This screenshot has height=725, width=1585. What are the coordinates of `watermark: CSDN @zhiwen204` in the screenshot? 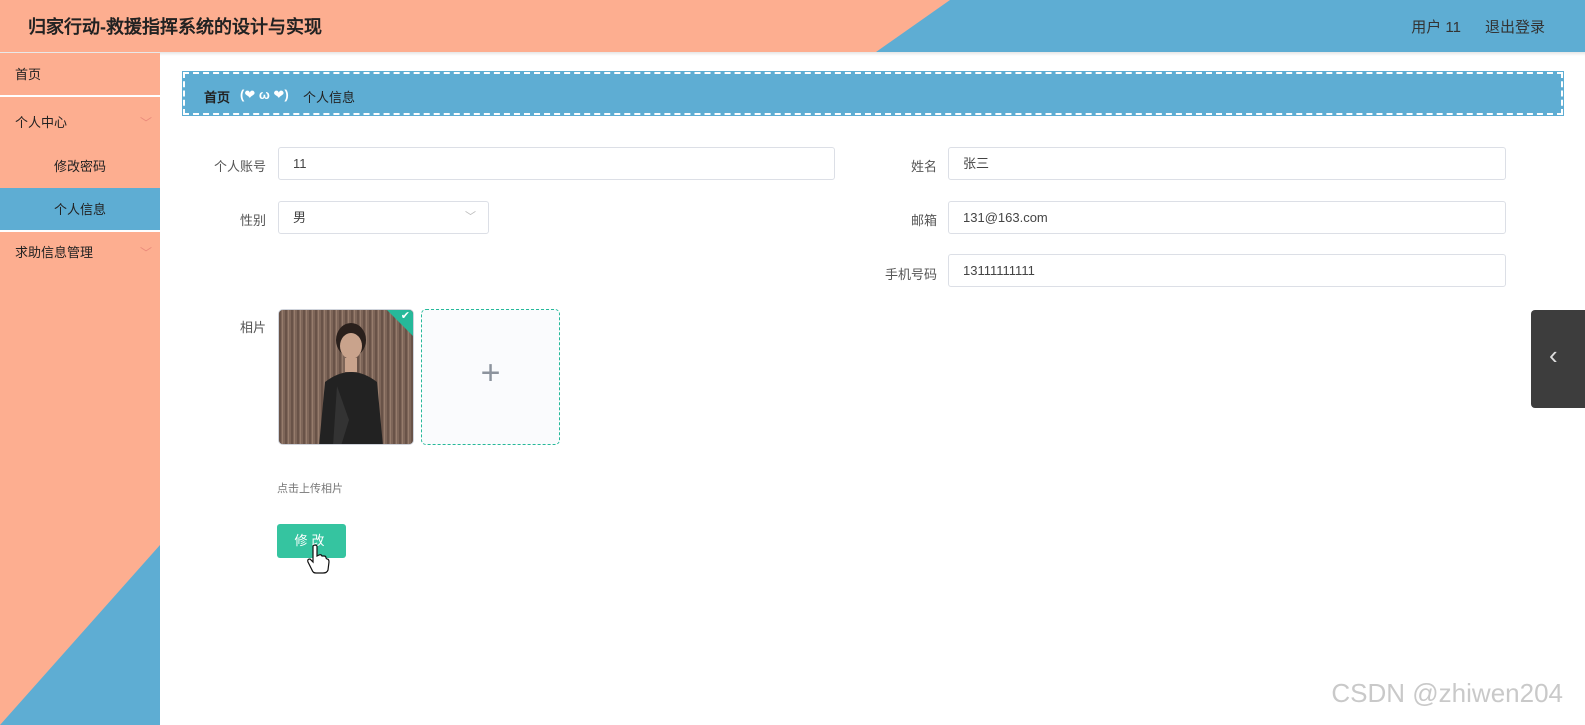 It's located at (1447, 693).